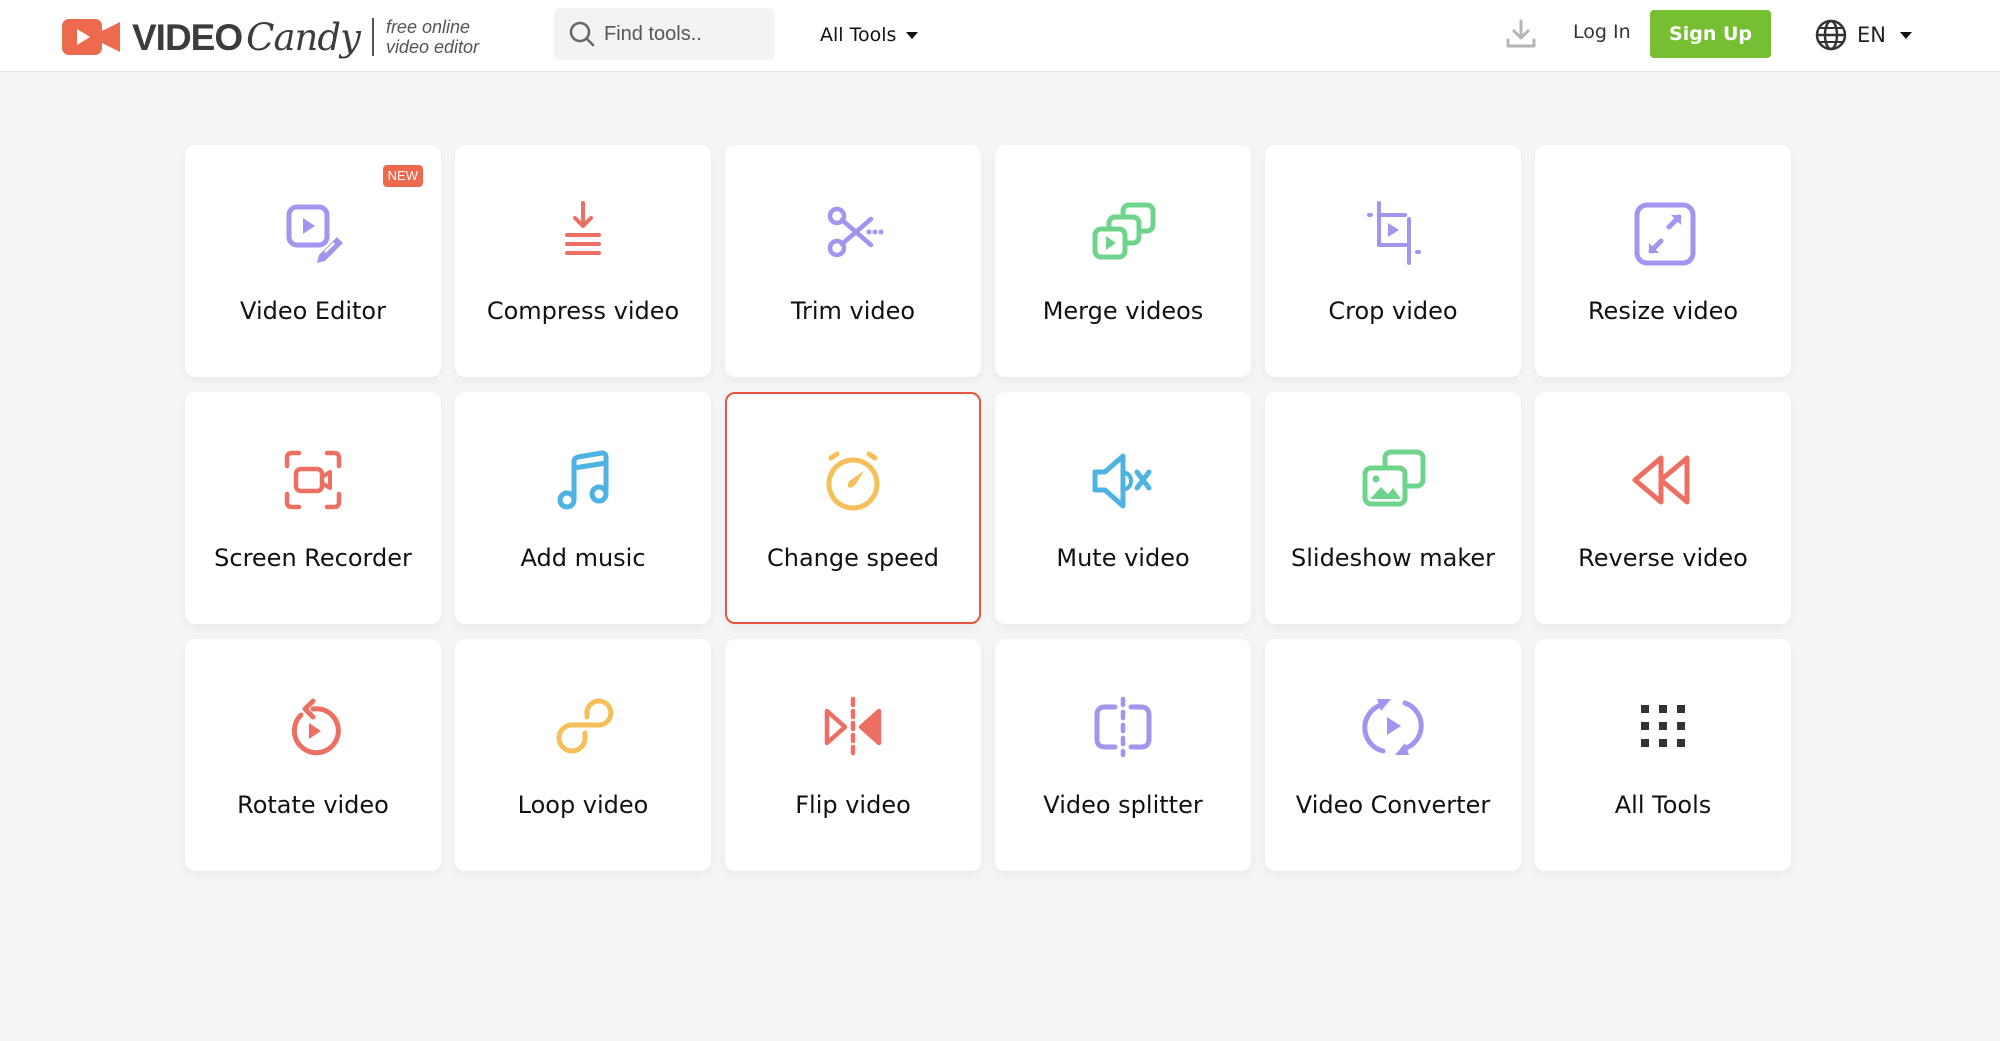 This screenshot has height=1041, width=2000. I want to click on tool-tile-video-splitter: Video splitter, so click(1123, 755).